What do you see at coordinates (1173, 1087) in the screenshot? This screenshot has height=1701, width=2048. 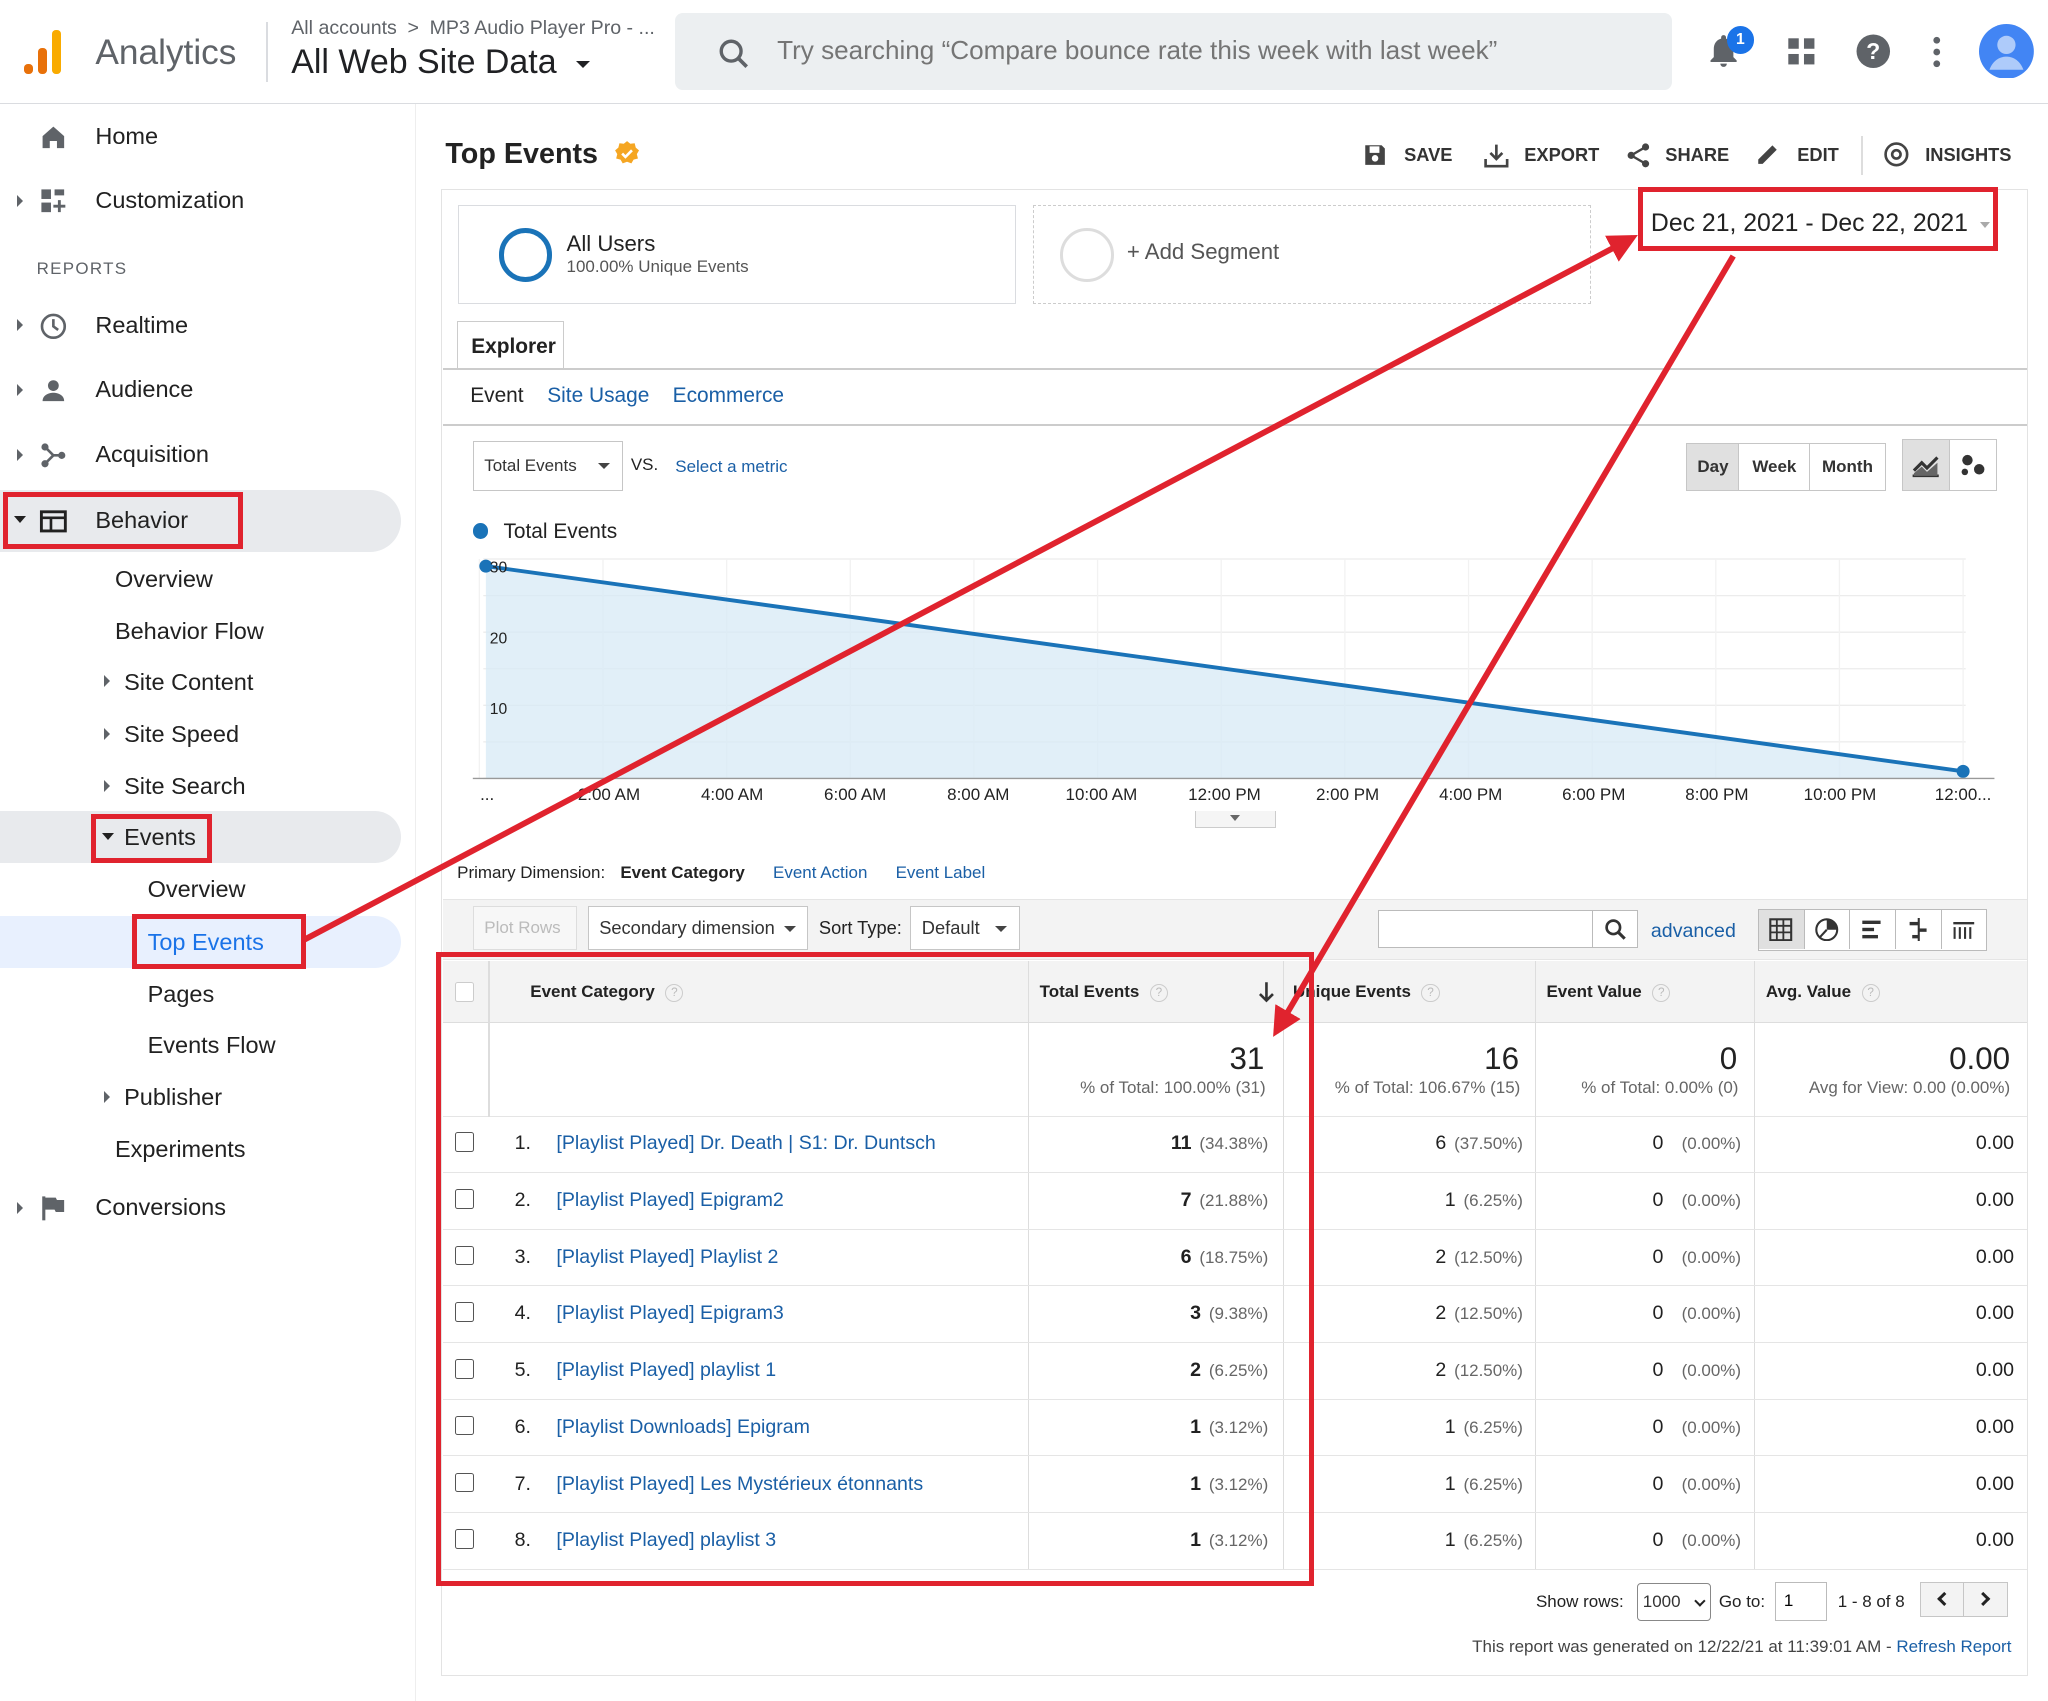 I see `total-events-total-sub: % of Total: 100.00% (31)` at bounding box center [1173, 1087].